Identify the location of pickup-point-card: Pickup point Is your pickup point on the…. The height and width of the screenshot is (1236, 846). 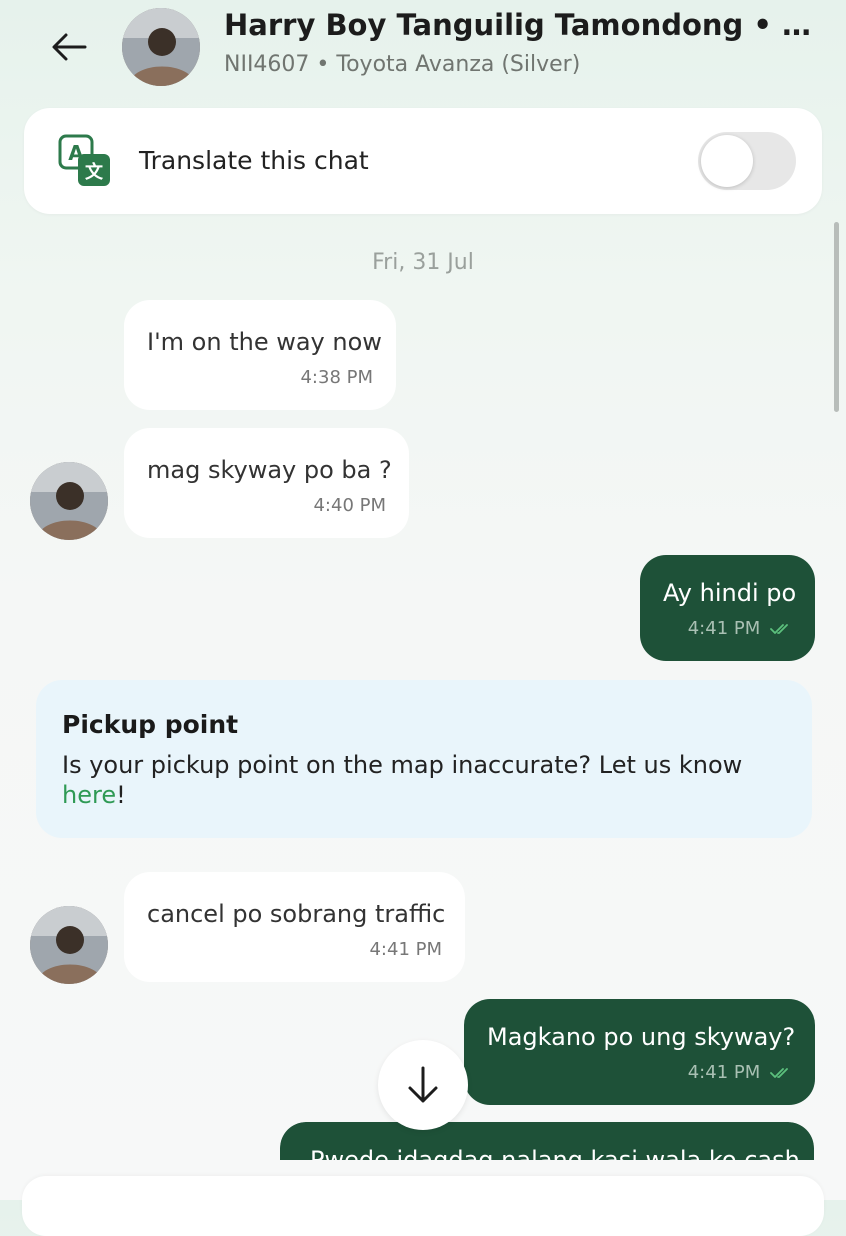
(424, 759).